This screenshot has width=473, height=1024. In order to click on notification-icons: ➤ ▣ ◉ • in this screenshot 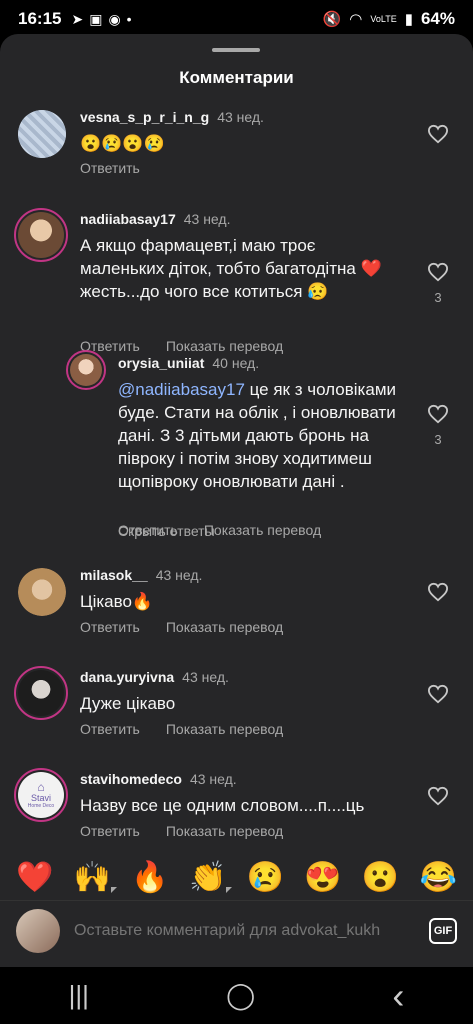, I will do `click(101, 19)`.